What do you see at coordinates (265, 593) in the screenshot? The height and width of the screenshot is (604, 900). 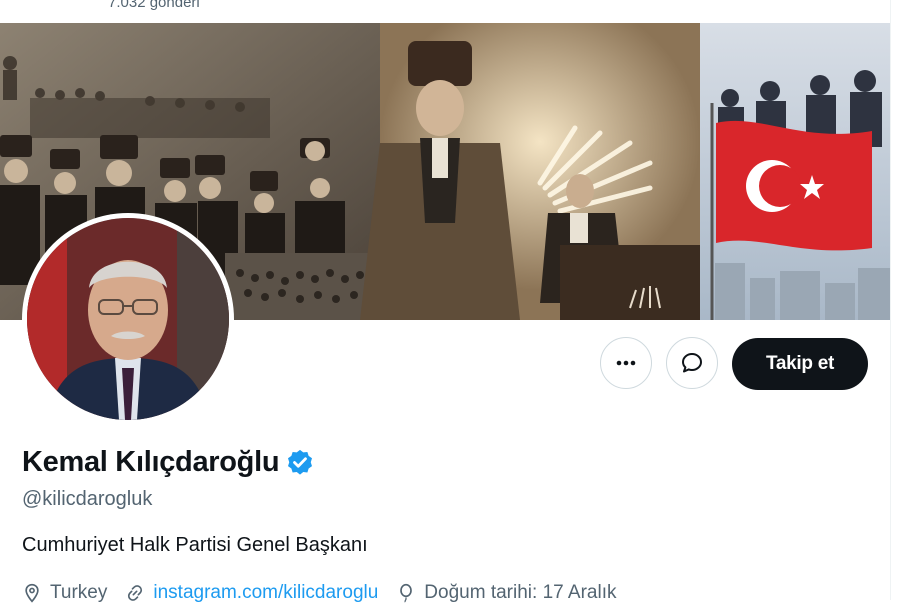 I see `website-link: instagram.com/kilicdaroglu` at bounding box center [265, 593].